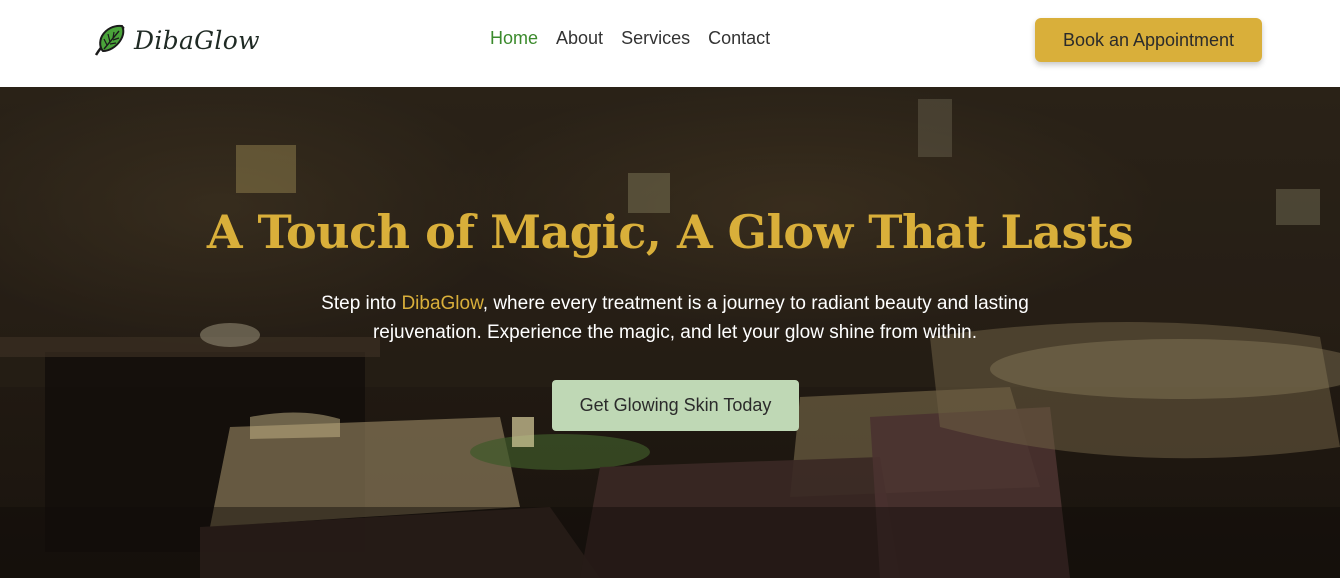 The image size is (1340, 578). Describe the element at coordinates (1148, 40) in the screenshot. I see `book-appointment-button: Book an Appointment` at that location.